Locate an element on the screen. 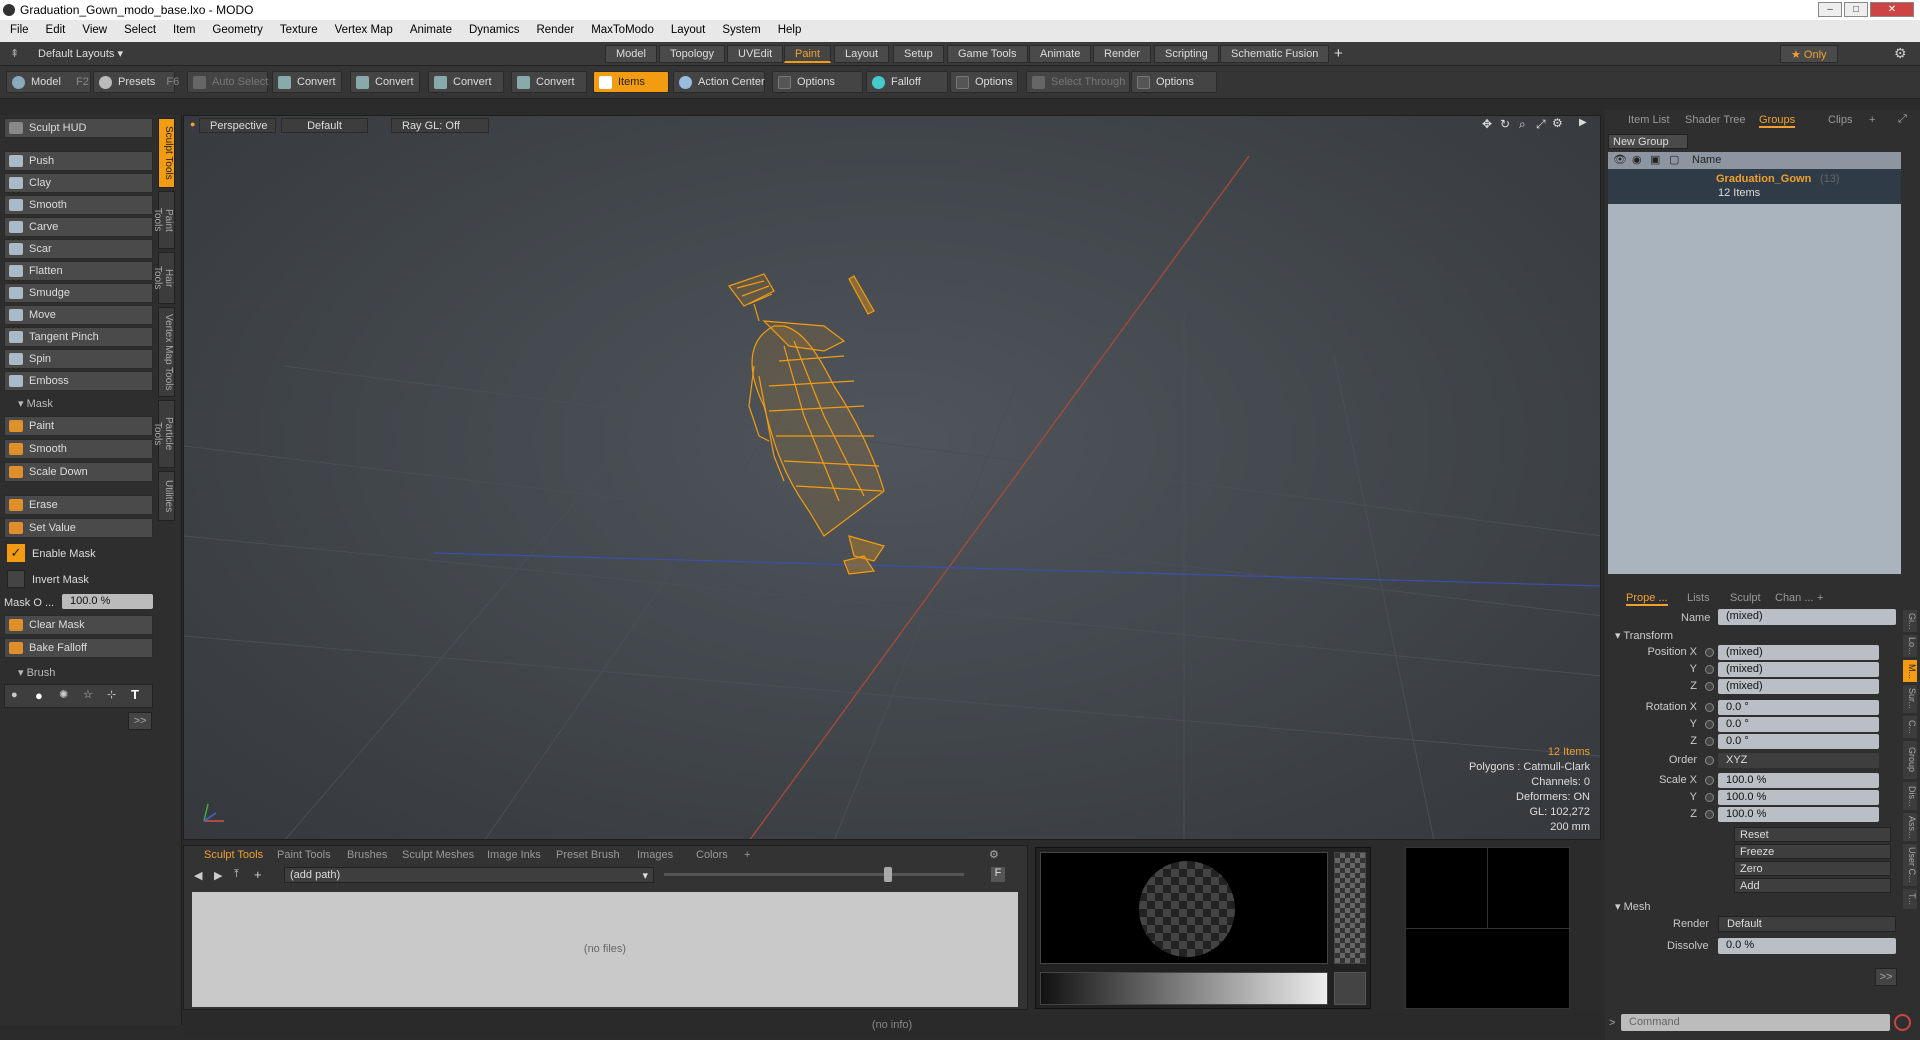  tab-paint: Paint is located at coordinates (808, 54).